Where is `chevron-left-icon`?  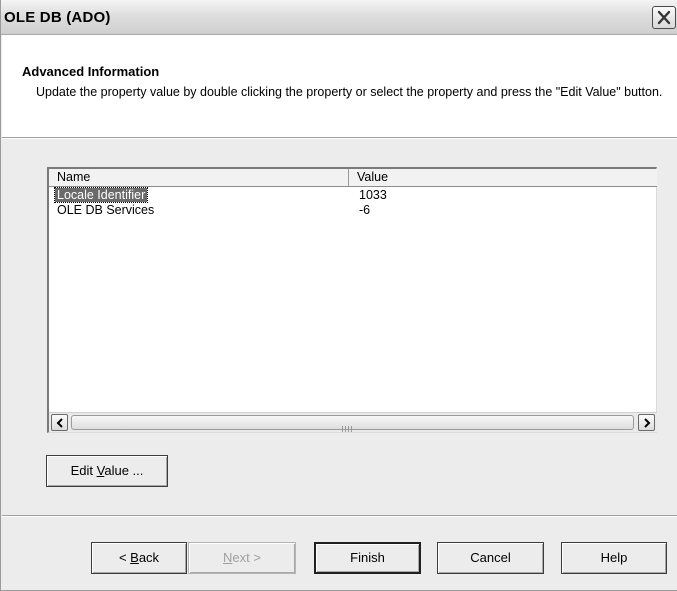 chevron-left-icon is located at coordinates (59, 423).